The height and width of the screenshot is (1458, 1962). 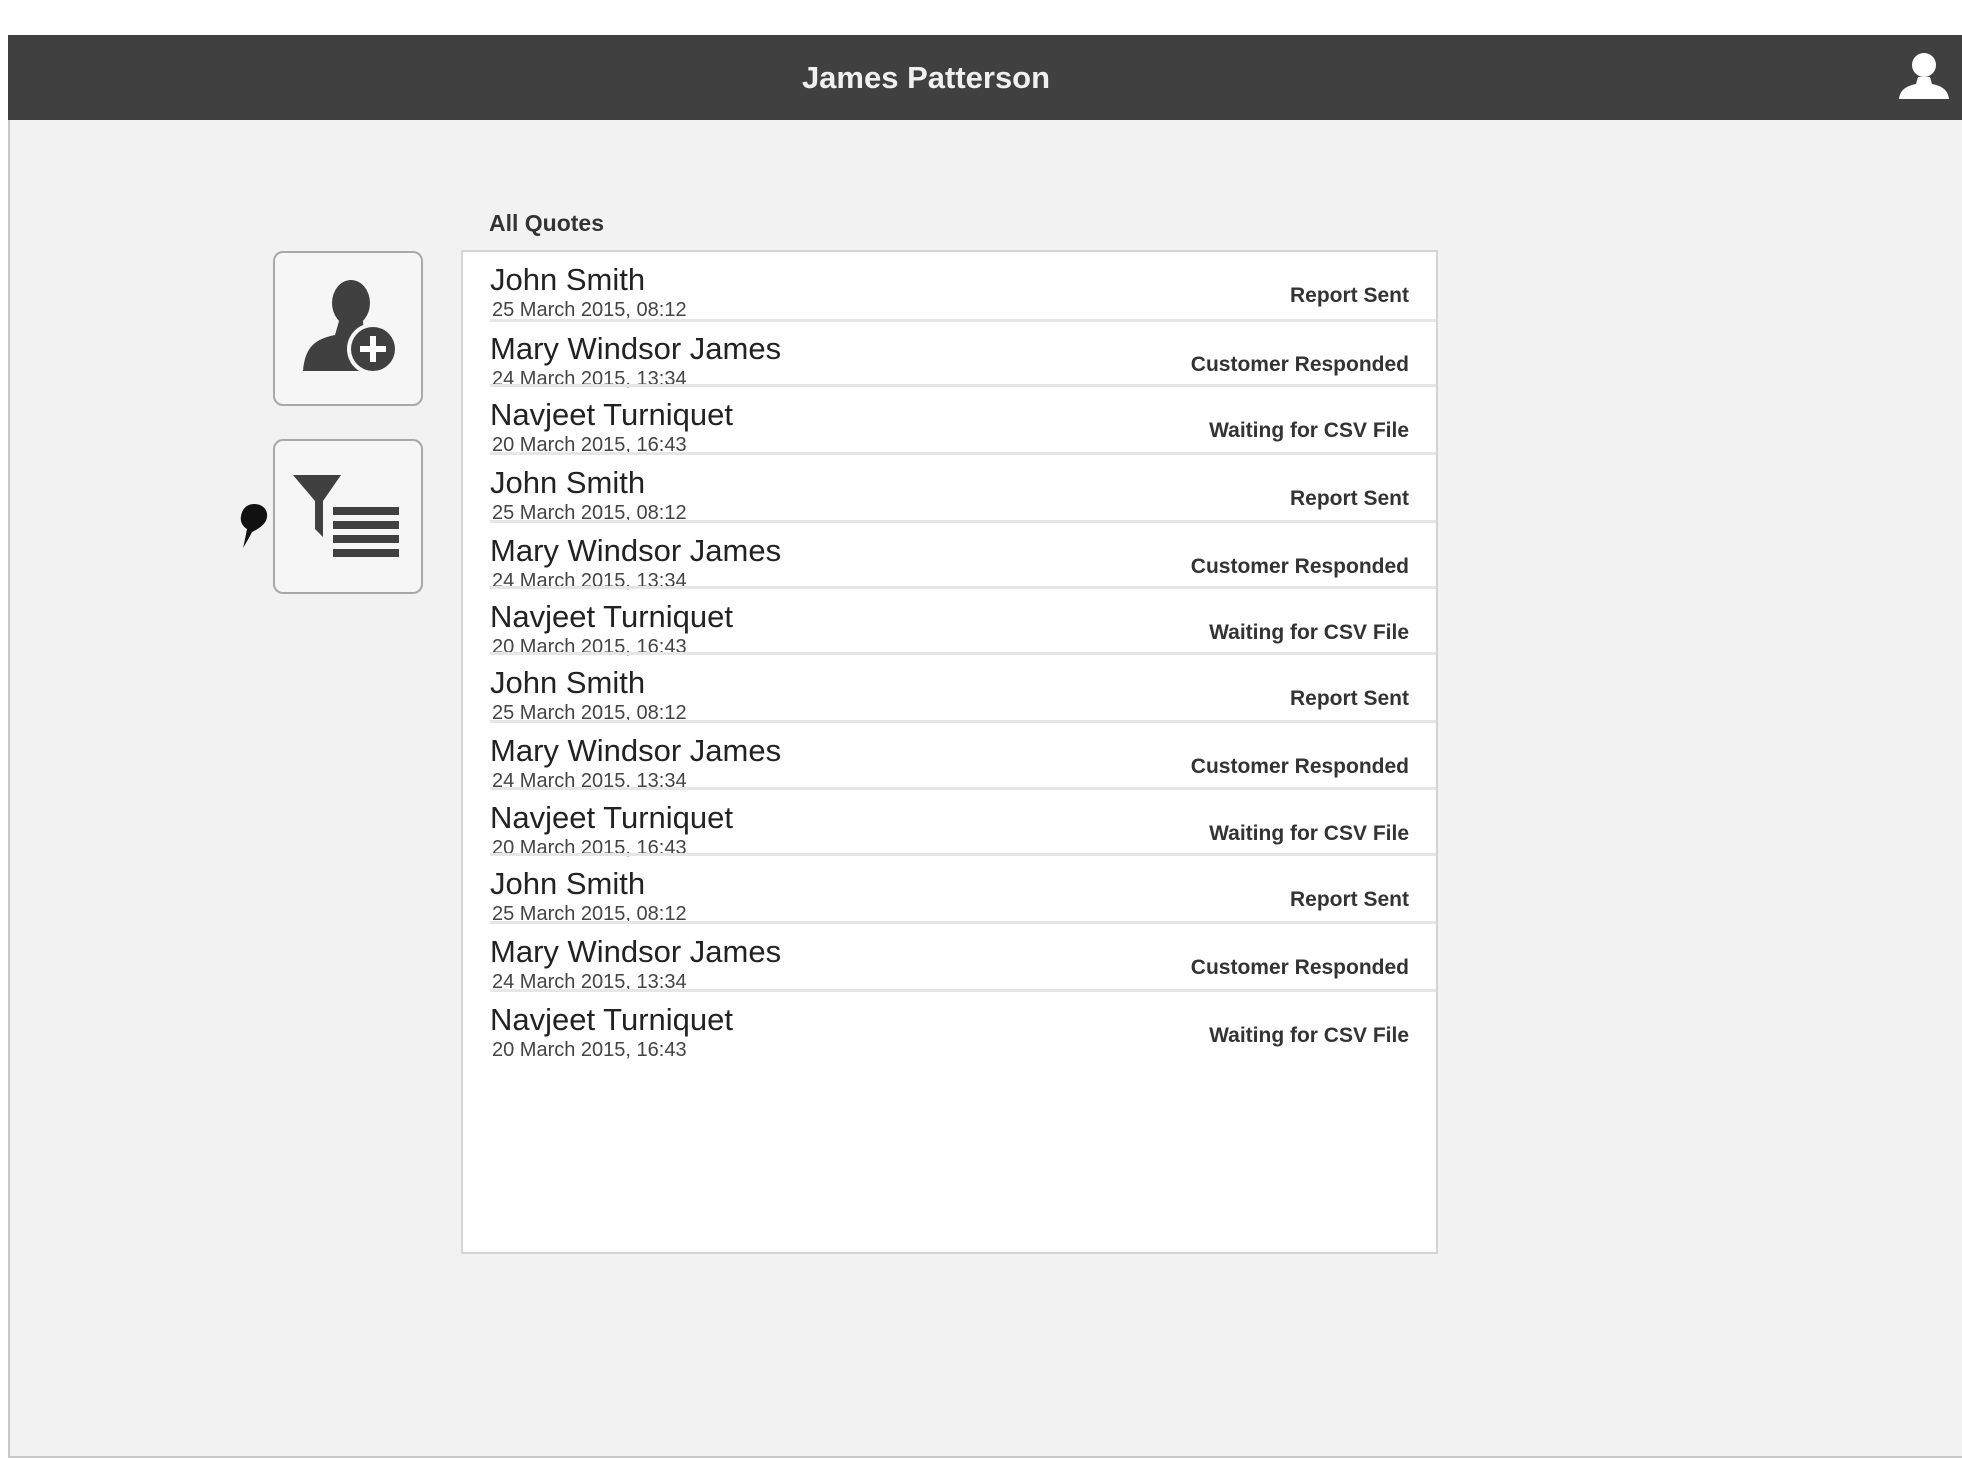 What do you see at coordinates (351, 327) in the screenshot?
I see `user-add-icon` at bounding box center [351, 327].